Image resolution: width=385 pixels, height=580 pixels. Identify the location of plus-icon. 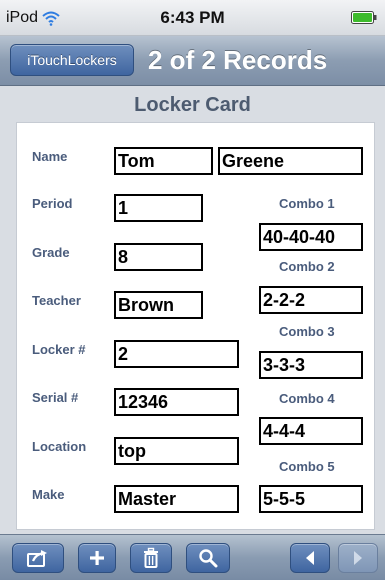
(97, 558).